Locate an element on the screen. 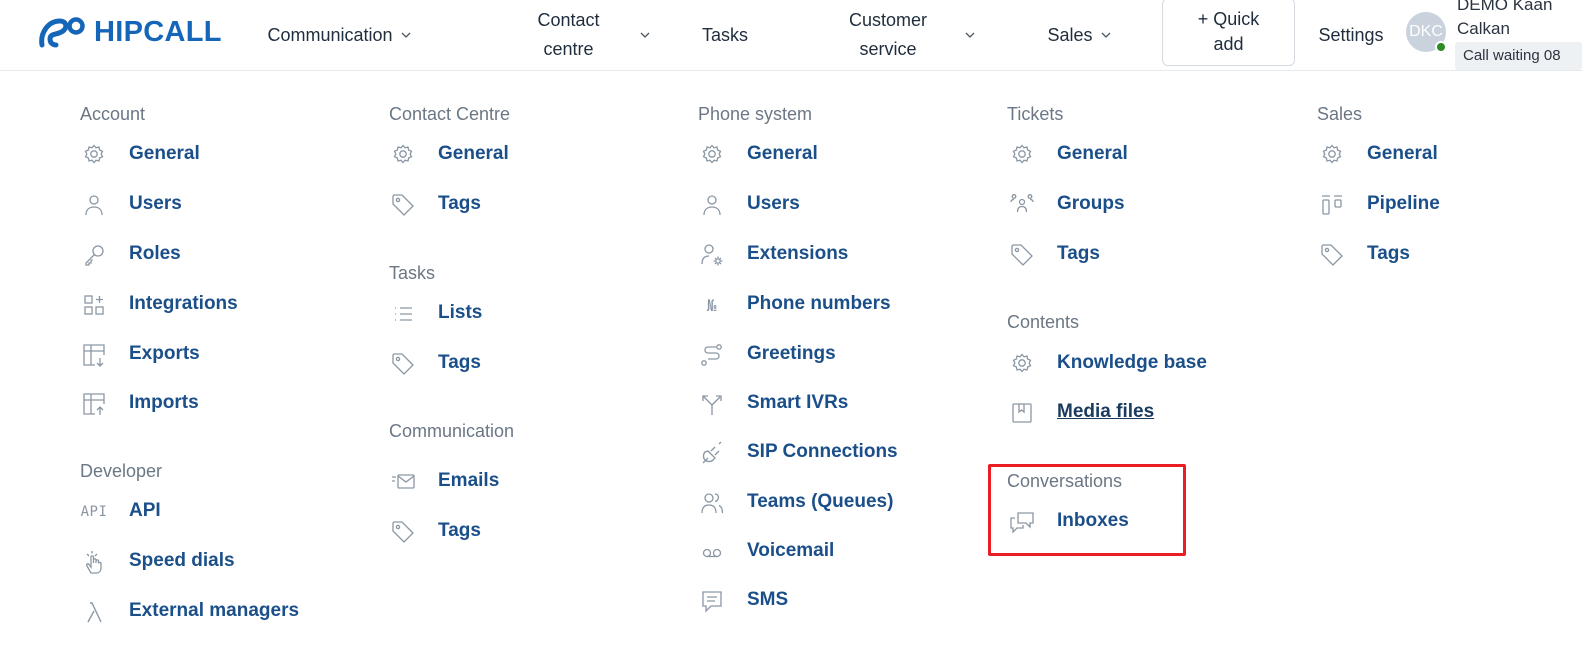 This screenshot has height=646, width=1582. table-export-icon is located at coordinates (94, 355).